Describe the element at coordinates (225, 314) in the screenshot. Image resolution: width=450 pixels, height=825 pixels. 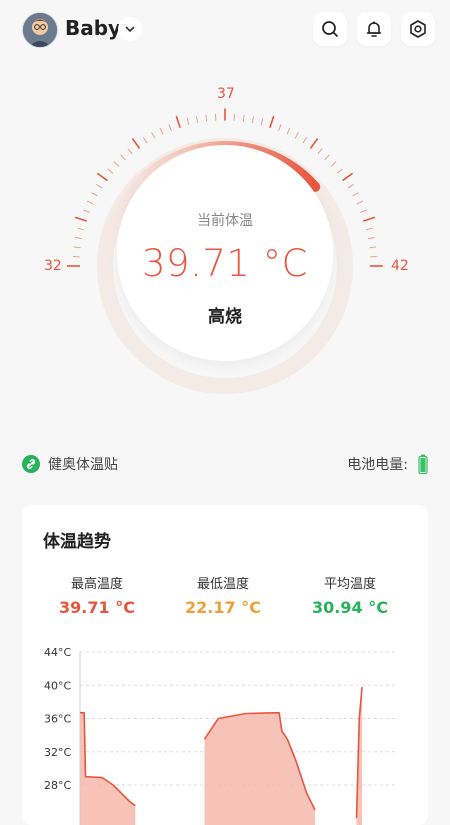
I see `fever-status: 高烧` at that location.